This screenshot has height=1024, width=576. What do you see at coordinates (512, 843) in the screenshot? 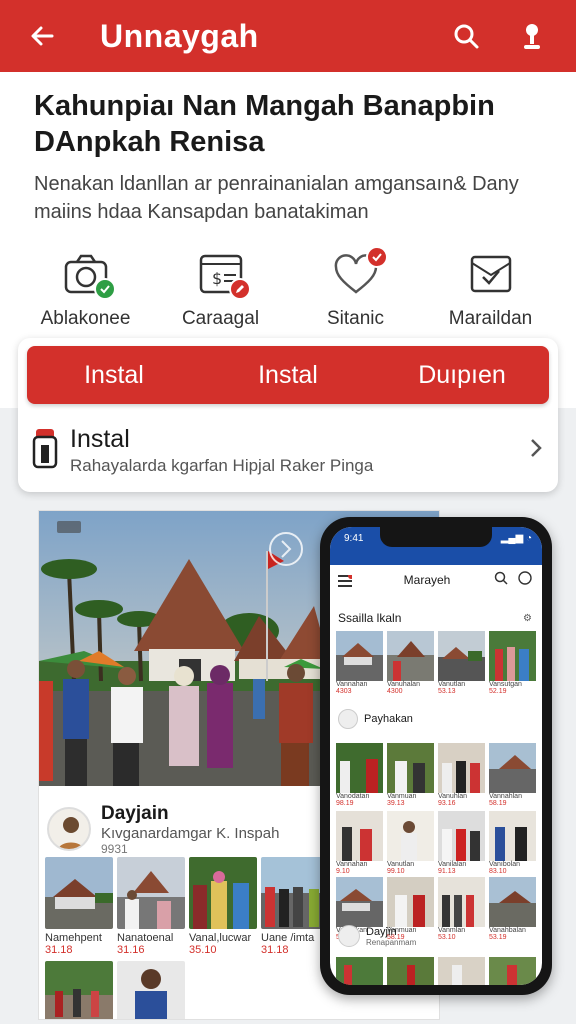
I see `phone-thumb: Vanıbolan 83.10` at bounding box center [512, 843].